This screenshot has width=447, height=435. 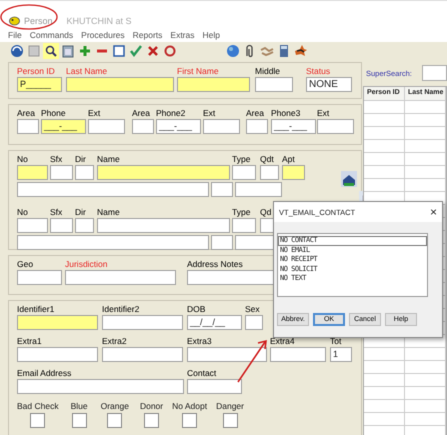 I want to click on field-label: Extra3, so click(x=199, y=341).